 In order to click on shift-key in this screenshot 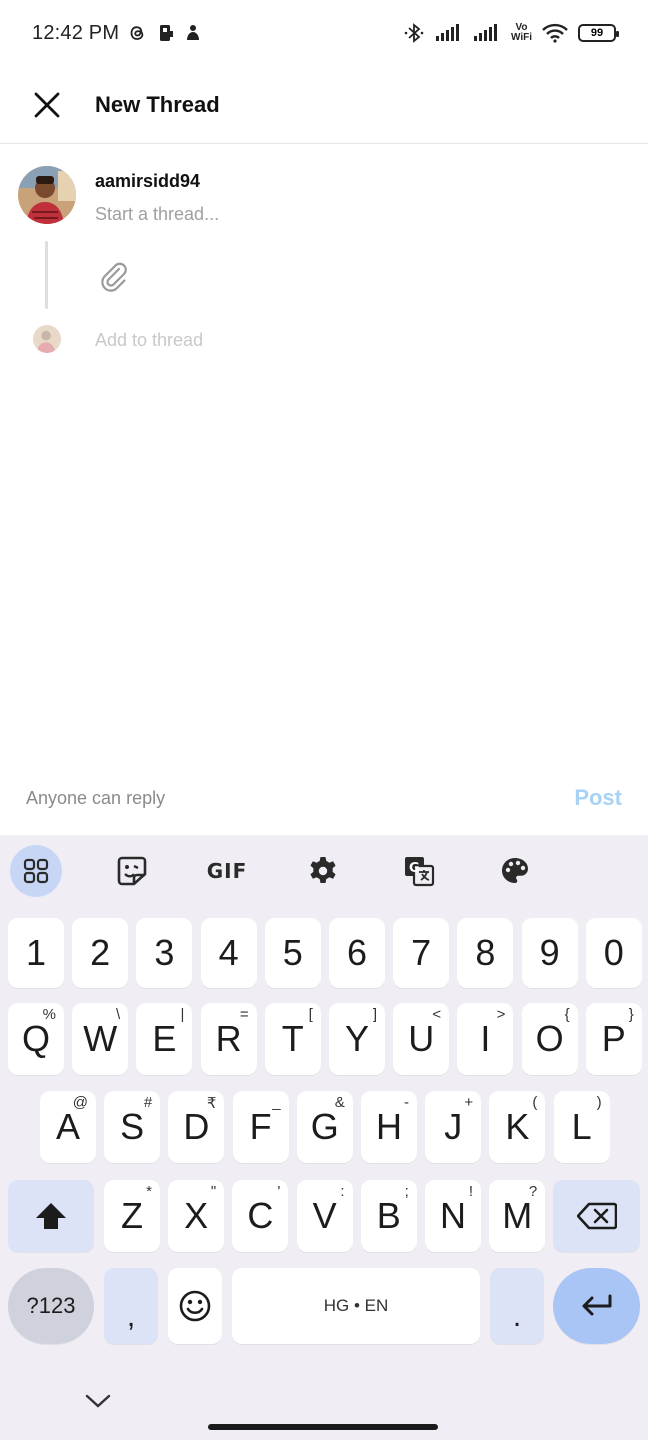, I will do `click(51, 1216)`.